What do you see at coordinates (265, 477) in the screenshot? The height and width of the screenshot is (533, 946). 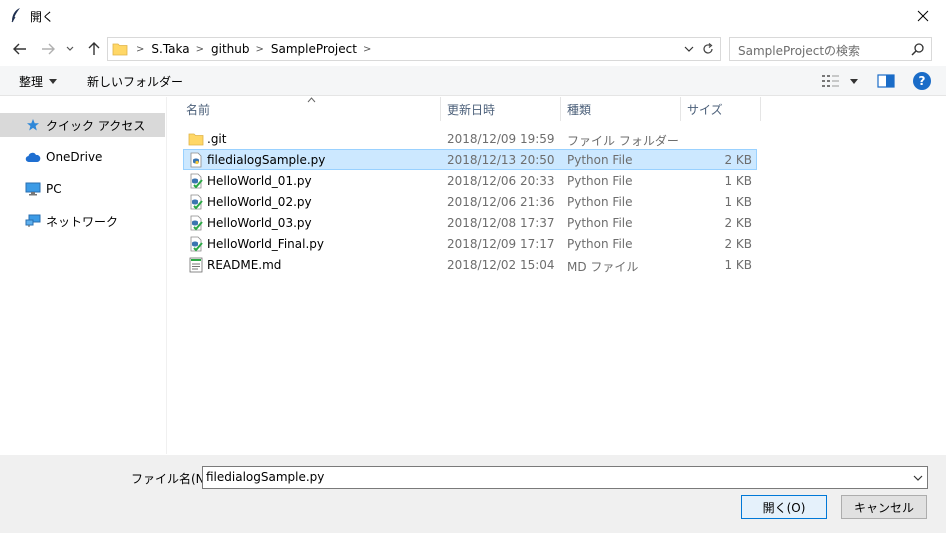 I see `filename-value: filedialogSample.py` at bounding box center [265, 477].